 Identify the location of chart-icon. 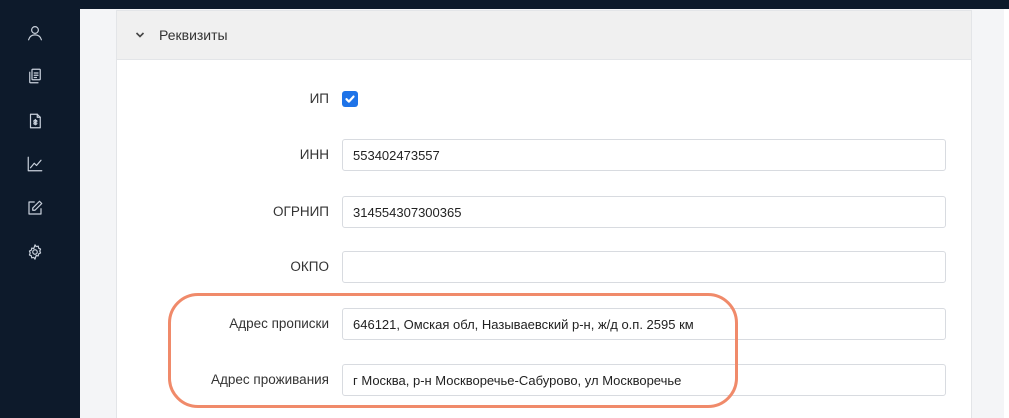
(35, 164).